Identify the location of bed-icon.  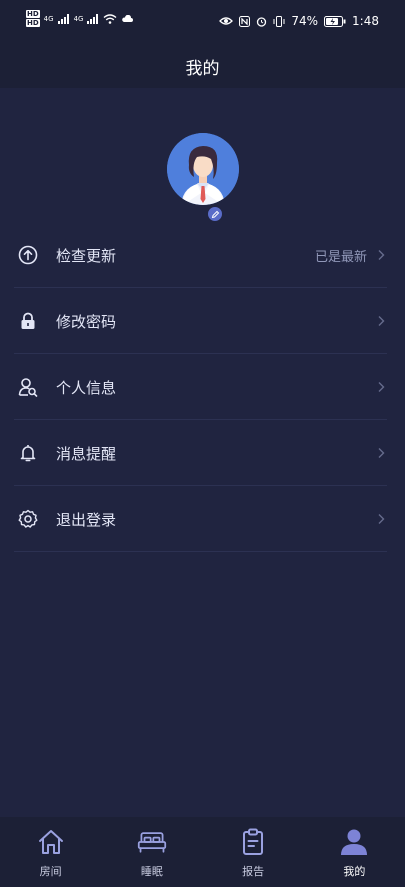
(152, 842).